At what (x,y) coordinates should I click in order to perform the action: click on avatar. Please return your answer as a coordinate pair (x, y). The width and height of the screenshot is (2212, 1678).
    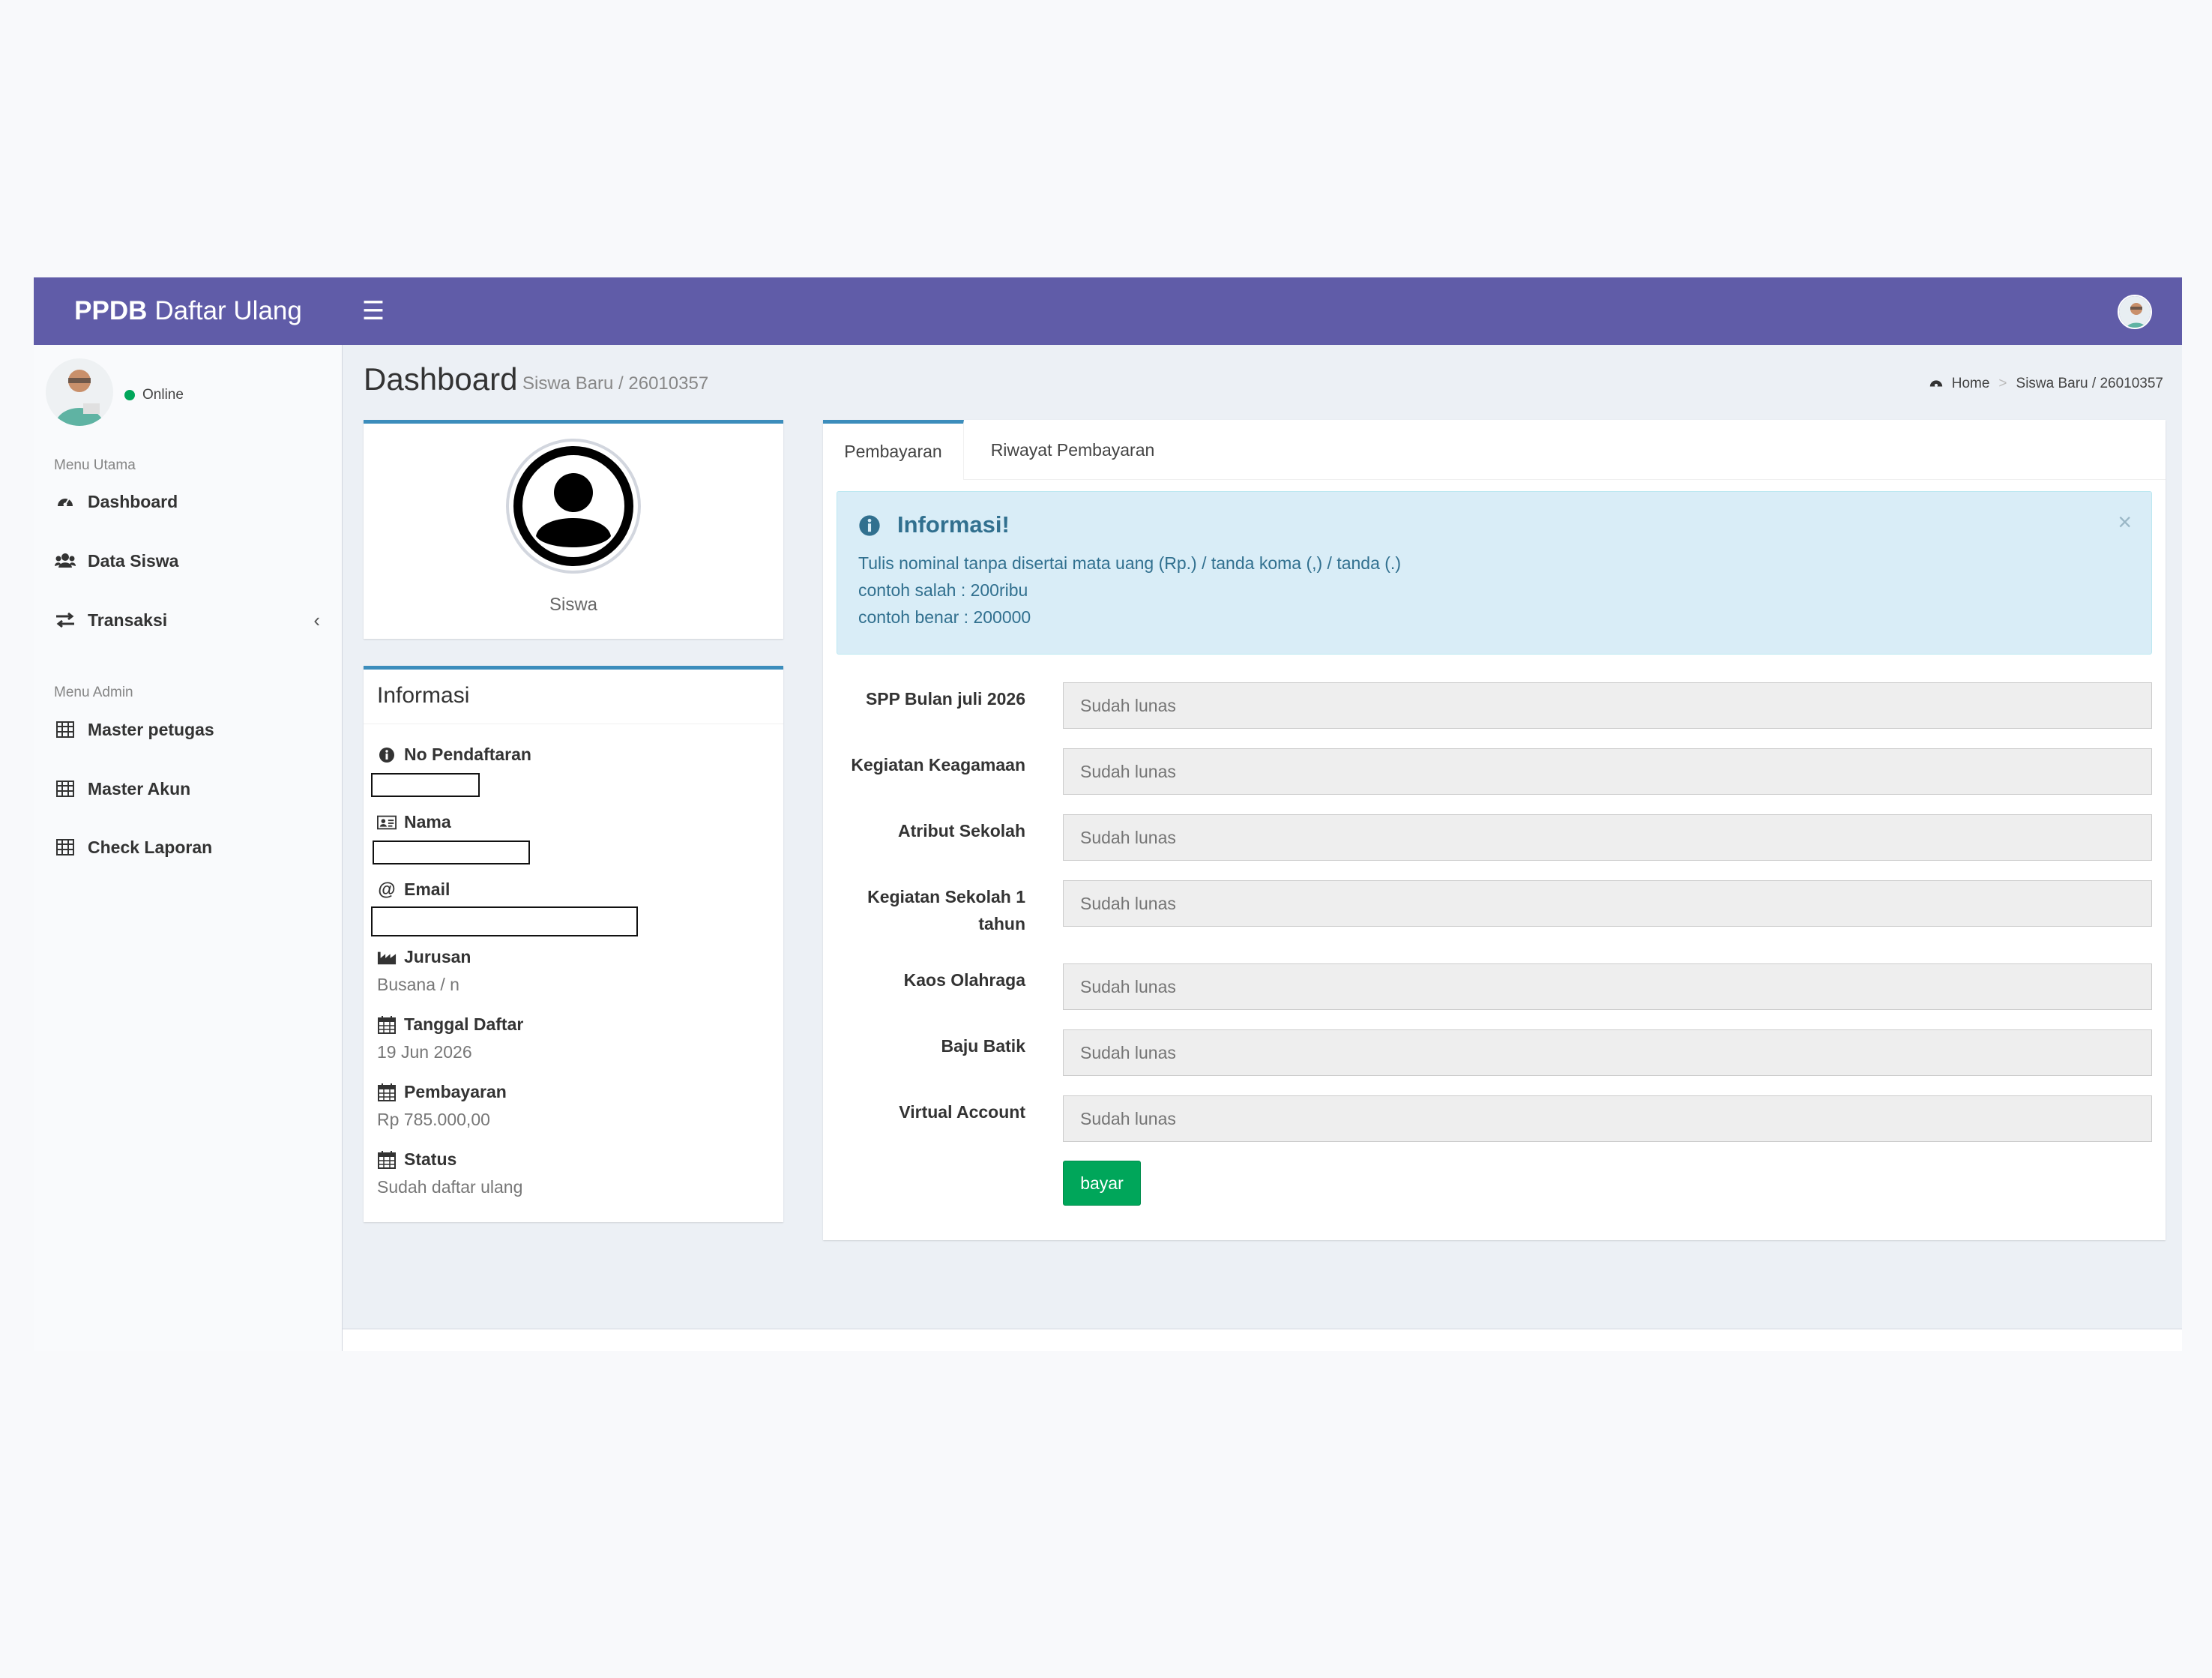
    Looking at the image, I should click on (79, 392).